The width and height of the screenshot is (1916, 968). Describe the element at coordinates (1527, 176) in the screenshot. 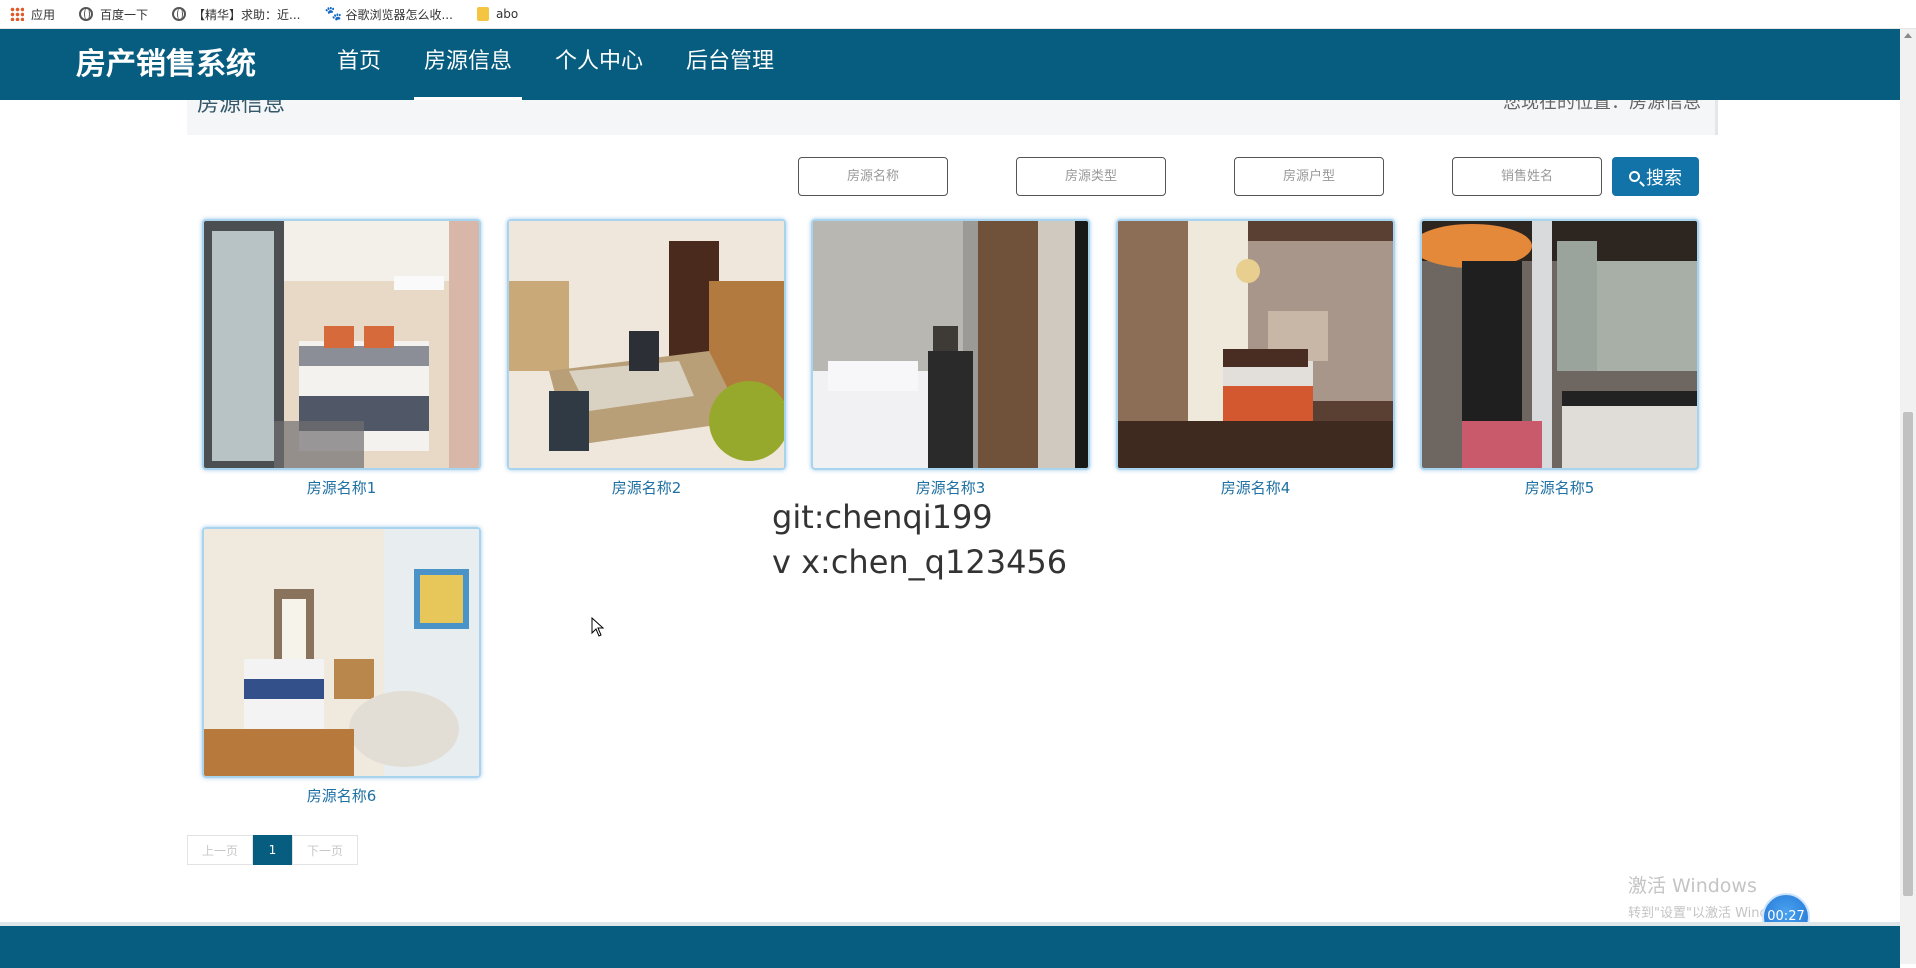

I see `sales-name-input` at that location.